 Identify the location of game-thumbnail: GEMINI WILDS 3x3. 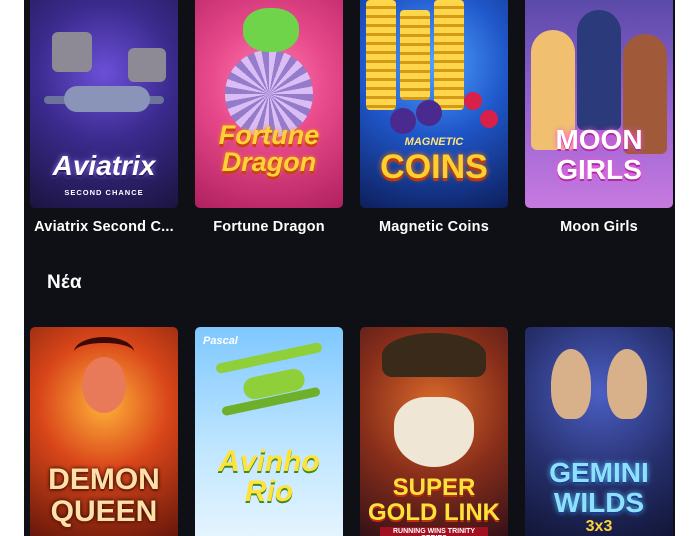
(599, 431).